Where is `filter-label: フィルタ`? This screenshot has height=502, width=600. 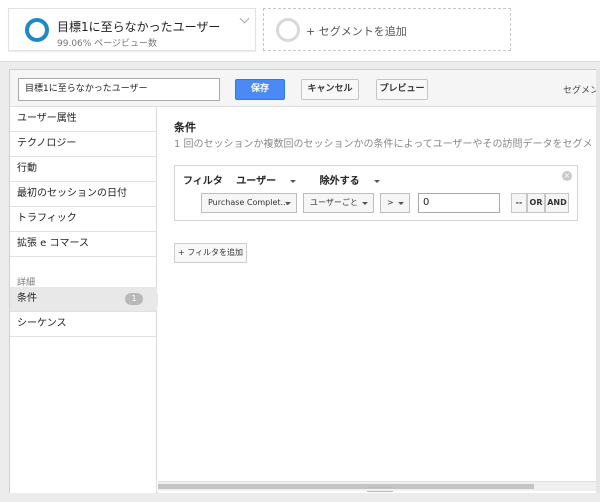
filter-label: フィルタ is located at coordinates (203, 181).